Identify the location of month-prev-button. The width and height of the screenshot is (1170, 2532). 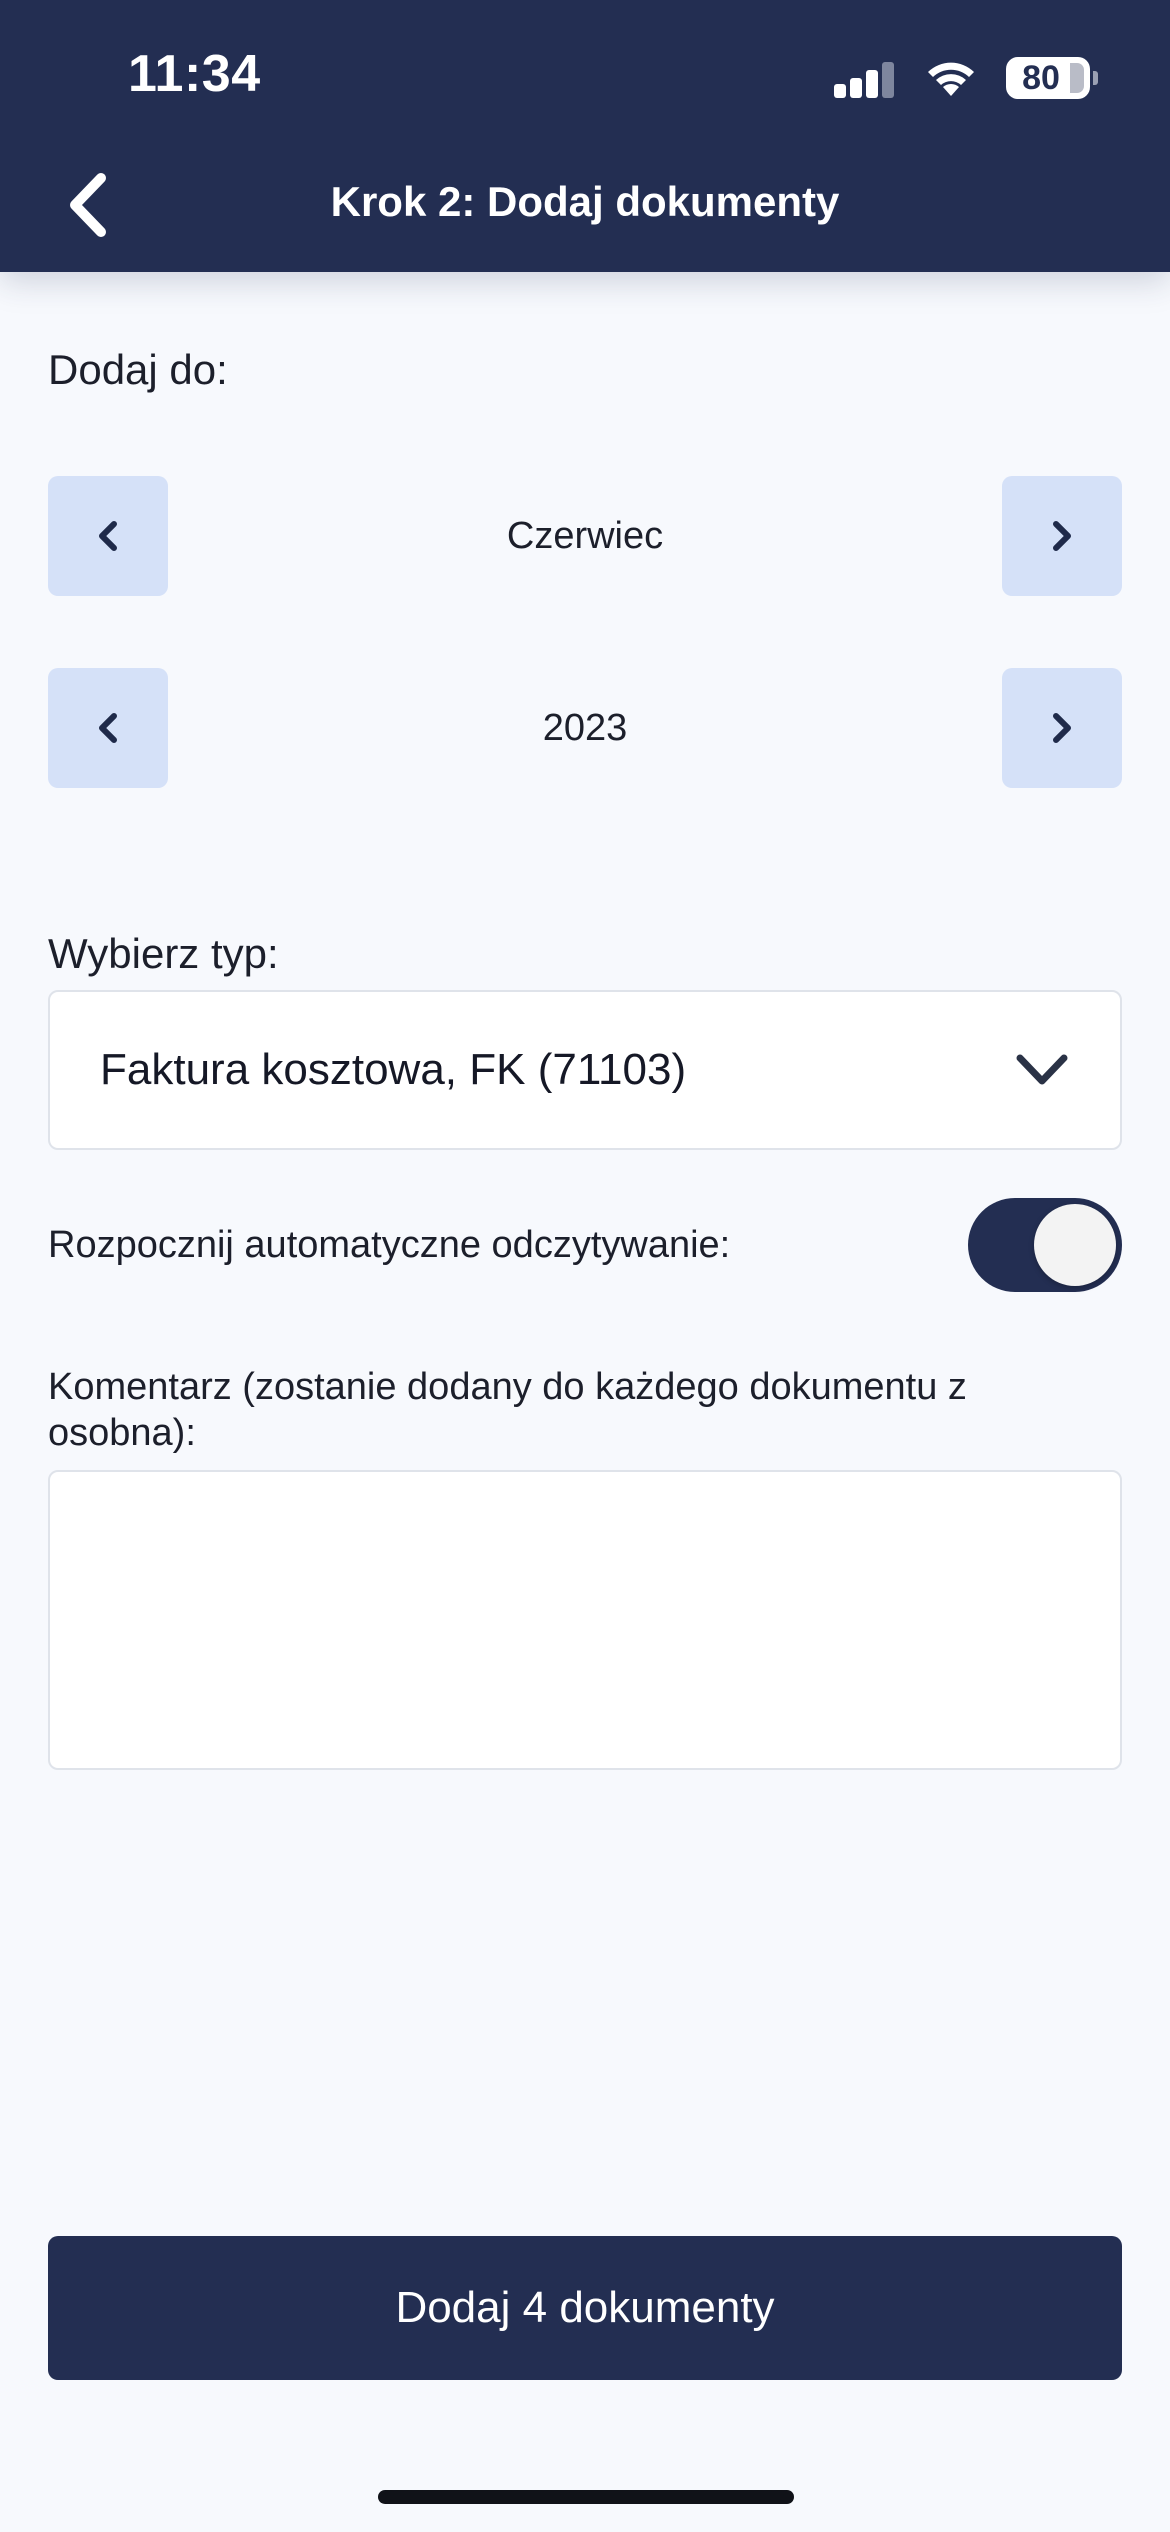
(108, 536).